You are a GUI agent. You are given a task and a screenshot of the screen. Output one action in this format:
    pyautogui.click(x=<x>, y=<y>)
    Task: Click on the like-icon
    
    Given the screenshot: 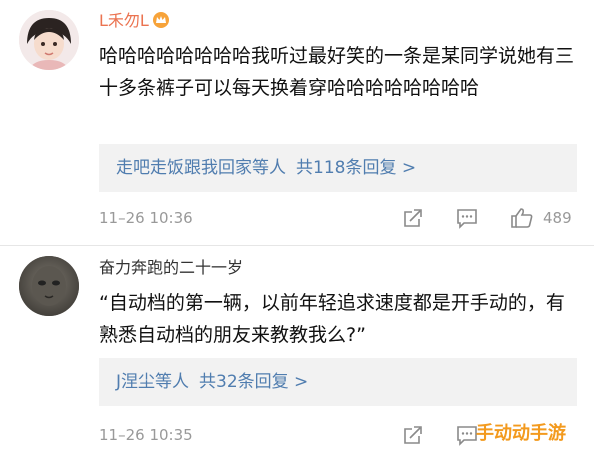 What is the action you would take?
    pyautogui.click(x=522, y=220)
    